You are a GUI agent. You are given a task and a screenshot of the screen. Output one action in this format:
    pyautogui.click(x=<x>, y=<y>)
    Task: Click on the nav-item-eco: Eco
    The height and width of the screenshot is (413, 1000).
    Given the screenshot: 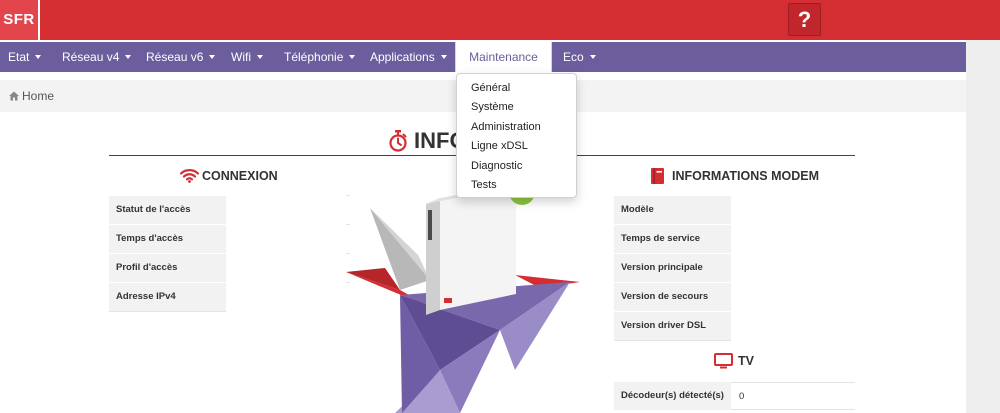 What is the action you would take?
    pyautogui.click(x=579, y=57)
    